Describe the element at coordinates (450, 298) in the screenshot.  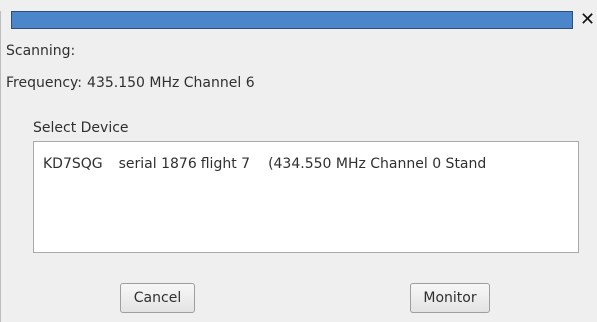
I see `monitor-button: Monitor` at that location.